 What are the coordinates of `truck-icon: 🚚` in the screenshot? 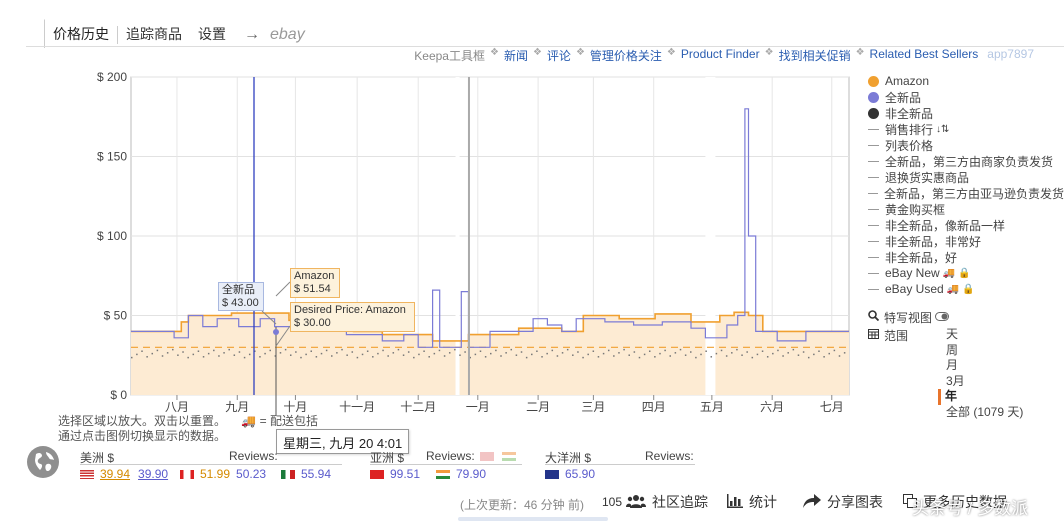 It's located at (953, 289).